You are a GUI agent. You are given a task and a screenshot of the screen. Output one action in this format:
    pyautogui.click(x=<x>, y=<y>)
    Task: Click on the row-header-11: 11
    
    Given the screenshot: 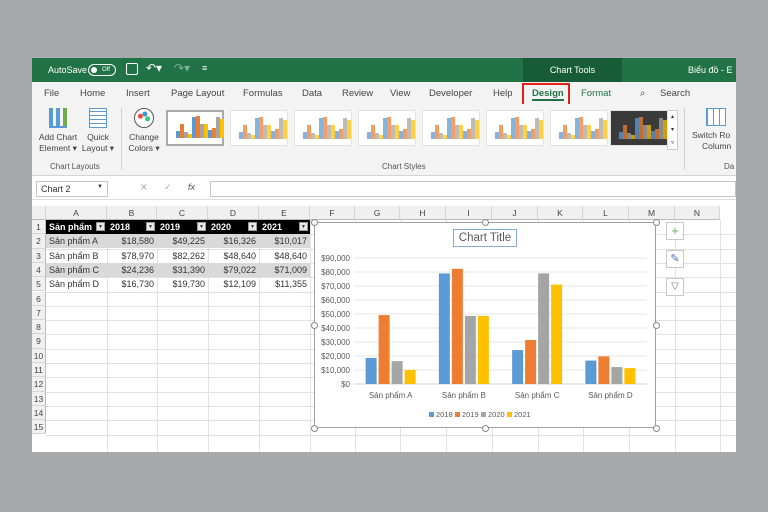 What is the action you would take?
    pyautogui.click(x=39, y=370)
    